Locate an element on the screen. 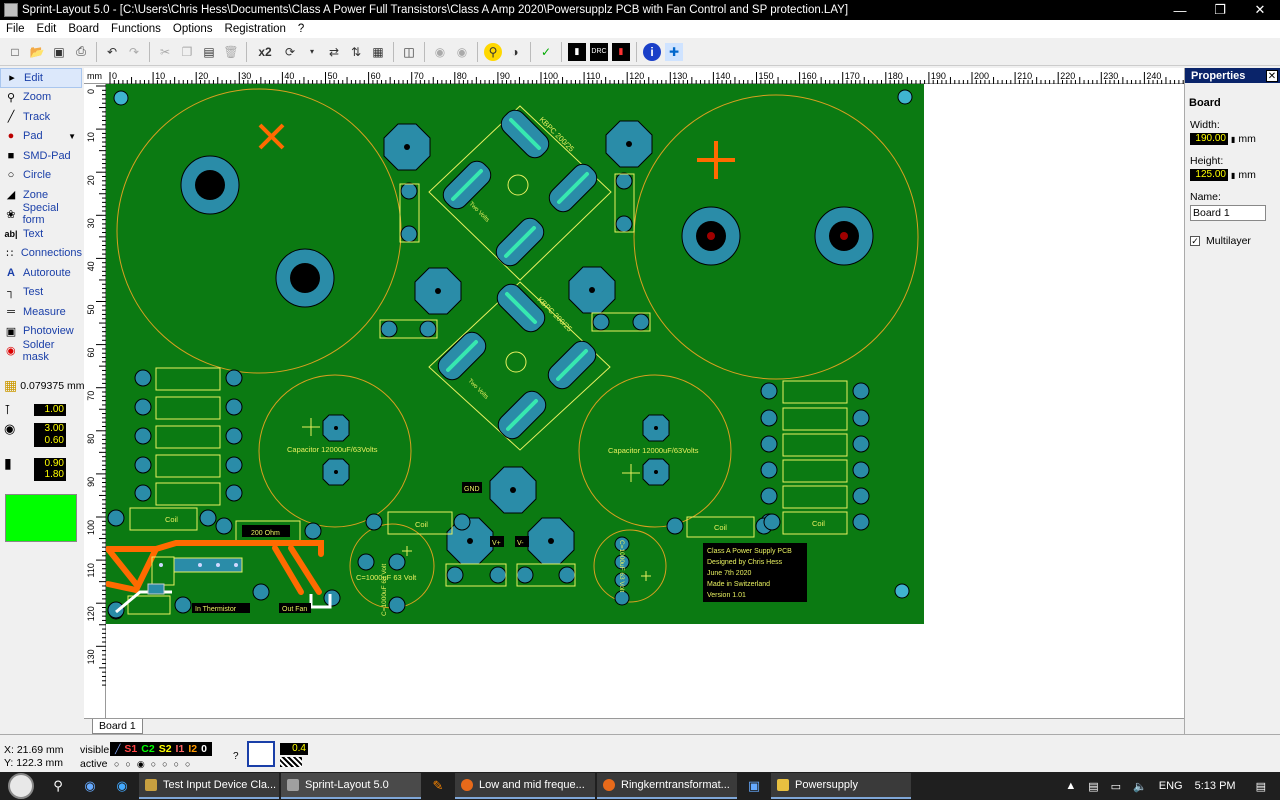 Image resolution: width=1280 pixels, height=800 pixels. snap-icon: ✚ is located at coordinates (674, 51).